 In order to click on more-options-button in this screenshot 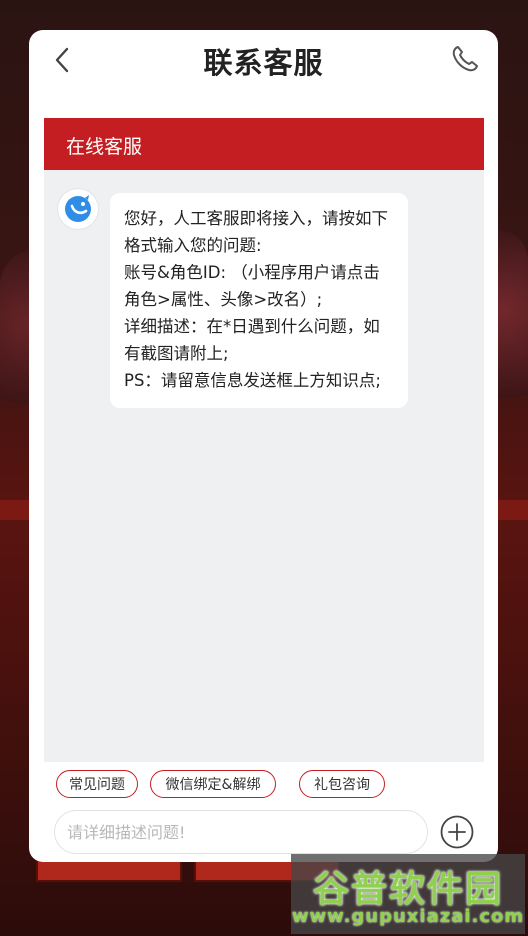, I will do `click(457, 832)`.